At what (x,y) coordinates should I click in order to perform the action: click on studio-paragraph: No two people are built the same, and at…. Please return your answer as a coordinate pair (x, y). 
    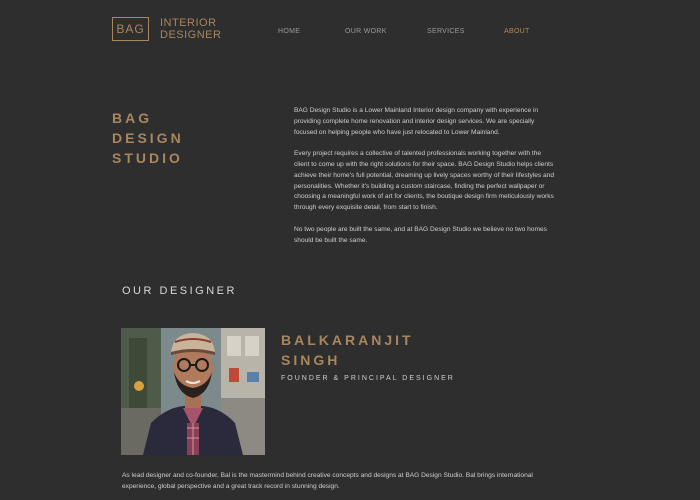
    Looking at the image, I should click on (420, 234).